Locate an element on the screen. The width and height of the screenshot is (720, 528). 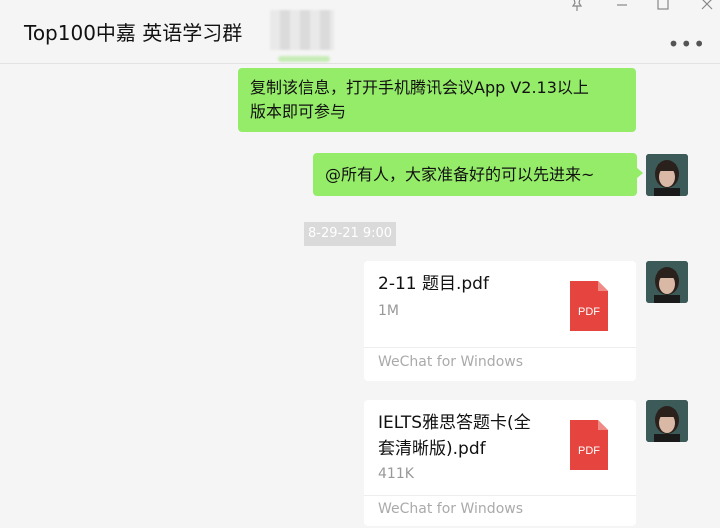
maximize-icon is located at coordinates (663, 6).